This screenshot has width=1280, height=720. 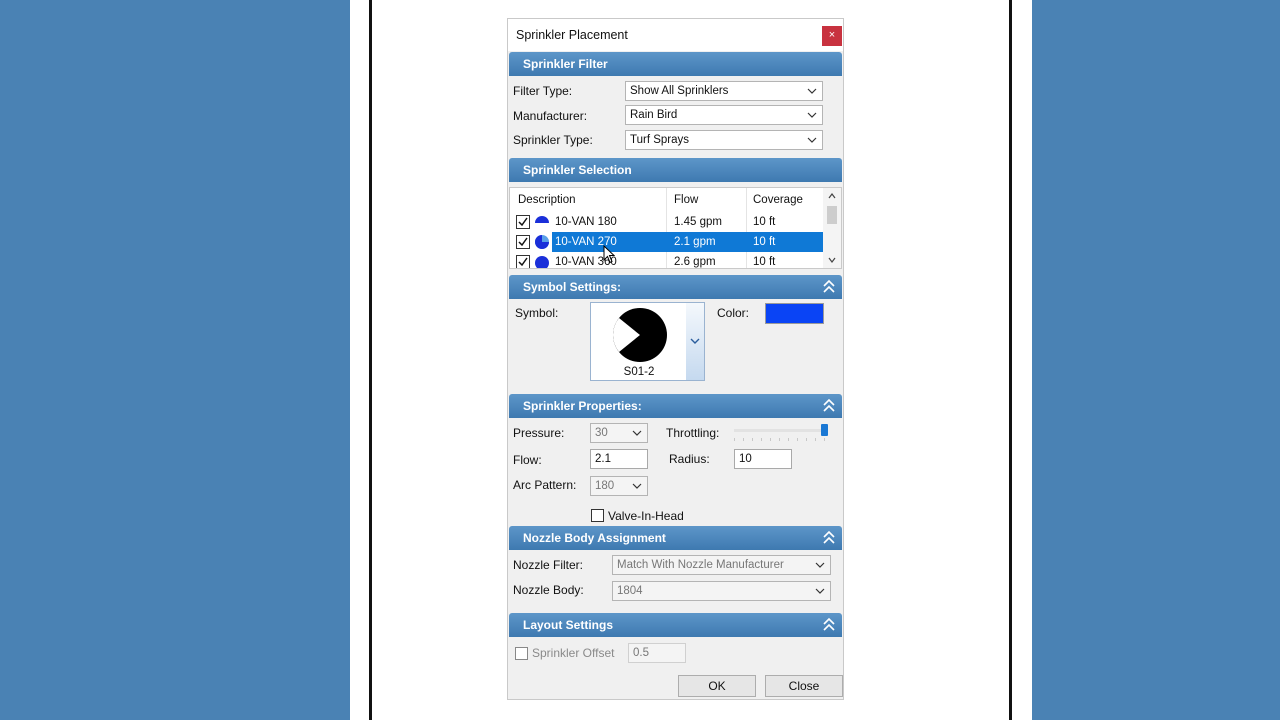 I want to click on pressure-value: 30, so click(x=601, y=433).